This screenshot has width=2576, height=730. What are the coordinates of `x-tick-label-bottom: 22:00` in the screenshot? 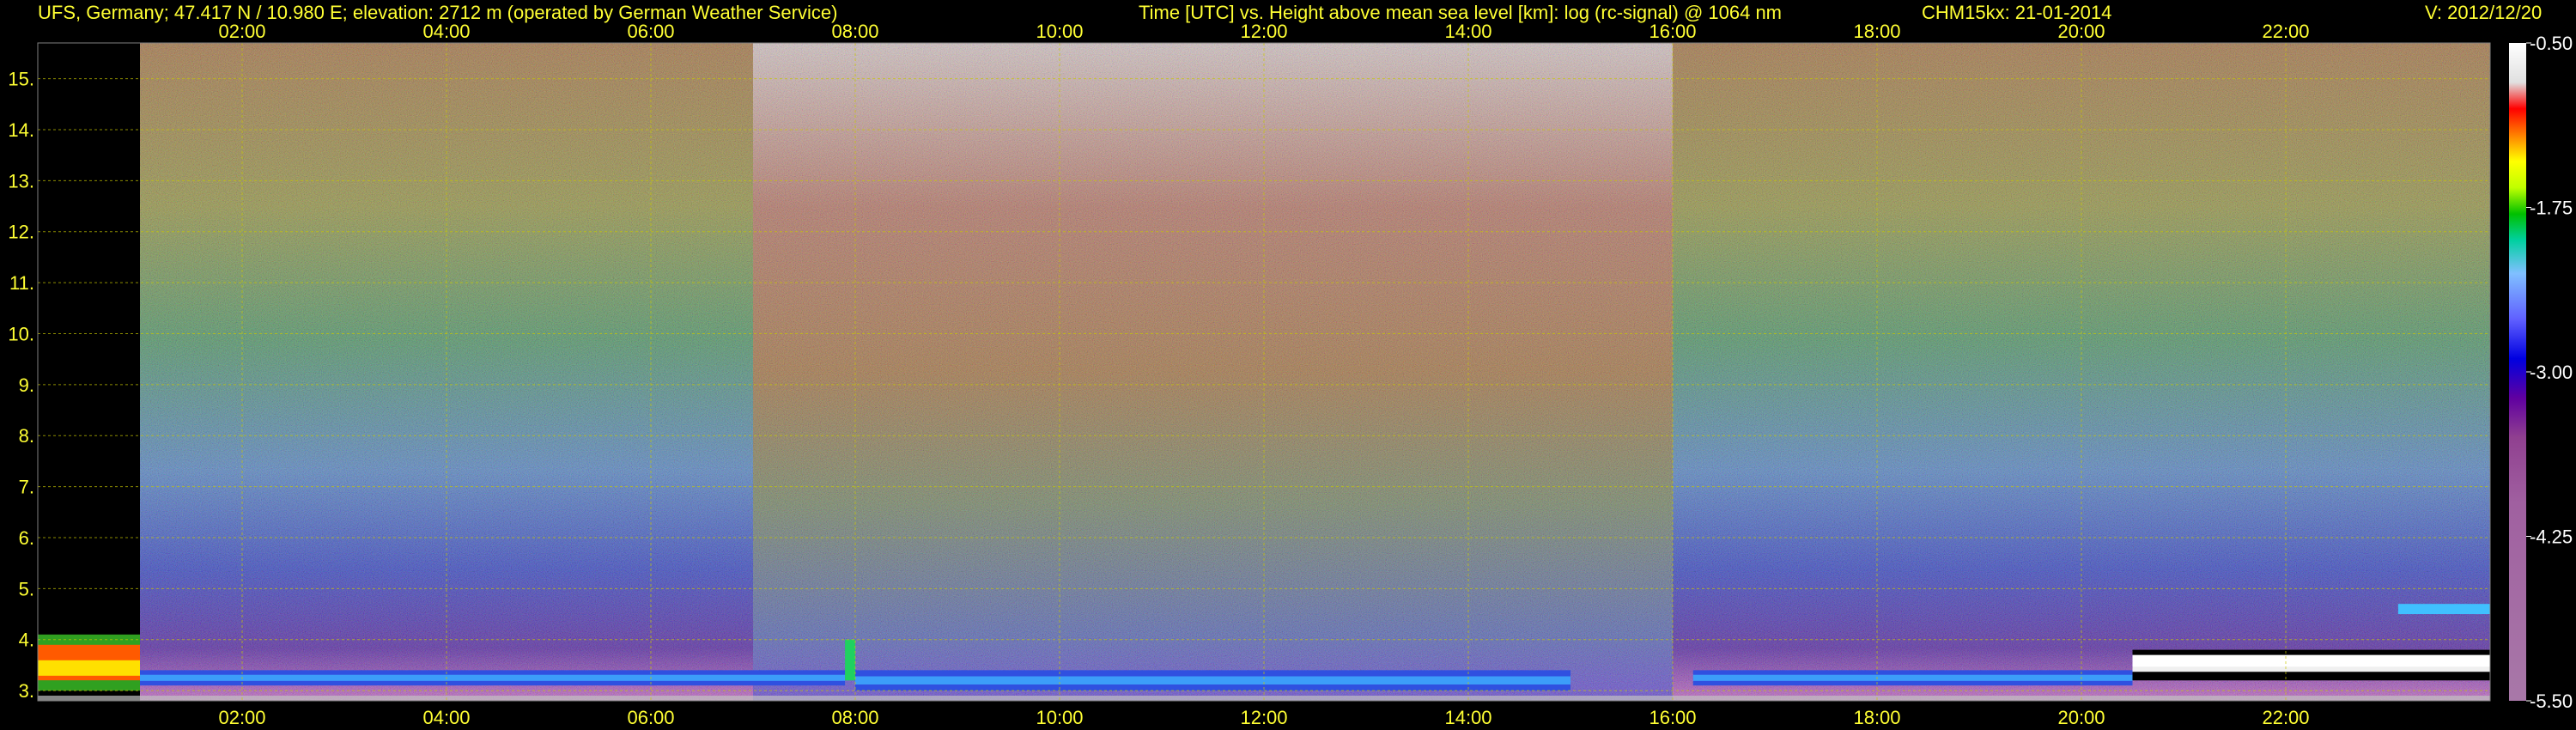 It's located at (2285, 717).